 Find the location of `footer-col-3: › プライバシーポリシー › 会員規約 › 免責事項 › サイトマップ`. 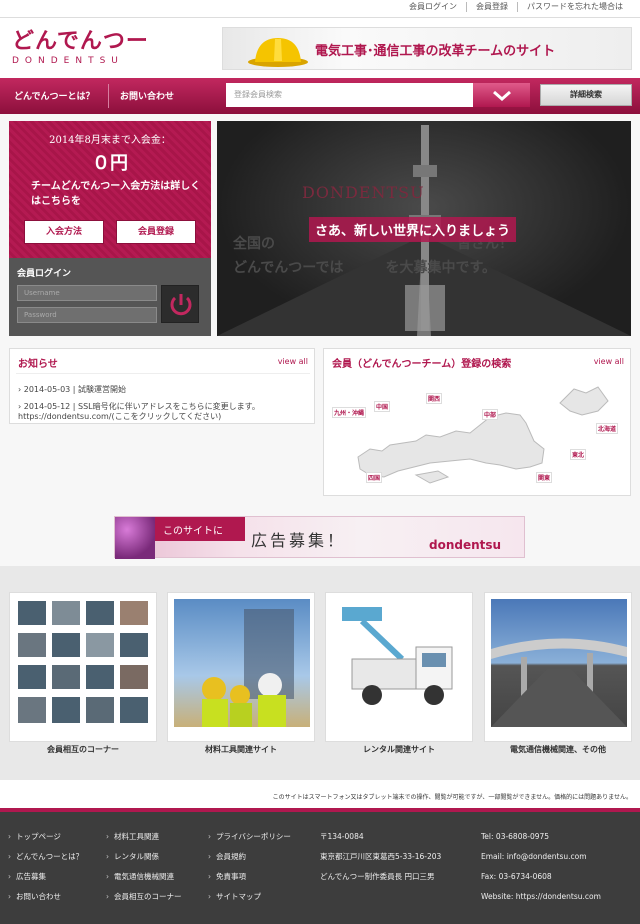

footer-col-3: › プライバシーポリシー › 会員規約 › 免責事項 › サイトマップ is located at coordinates (249, 872).